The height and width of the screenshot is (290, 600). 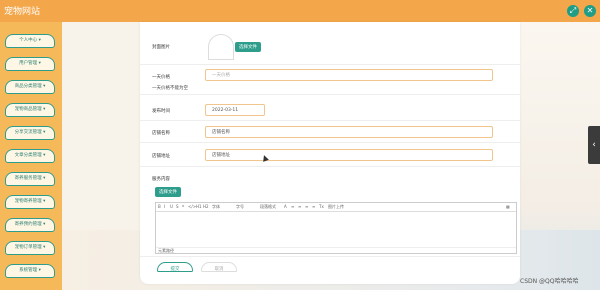 What do you see at coordinates (161, 133) in the screenshot?
I see `store-name-label: 店铺名称` at bounding box center [161, 133].